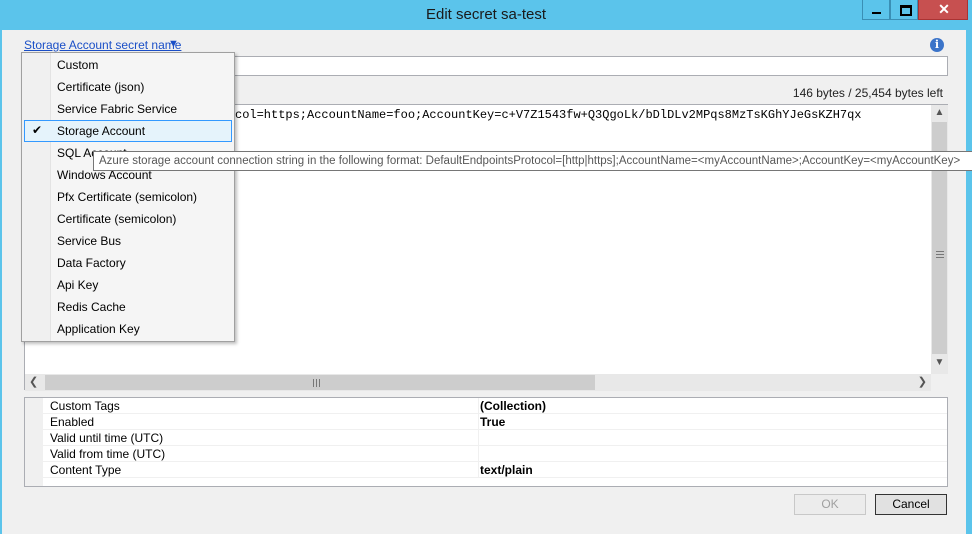 The width and height of the screenshot is (972, 534). Describe the element at coordinates (969, 282) in the screenshot. I see `window-border-right` at that location.